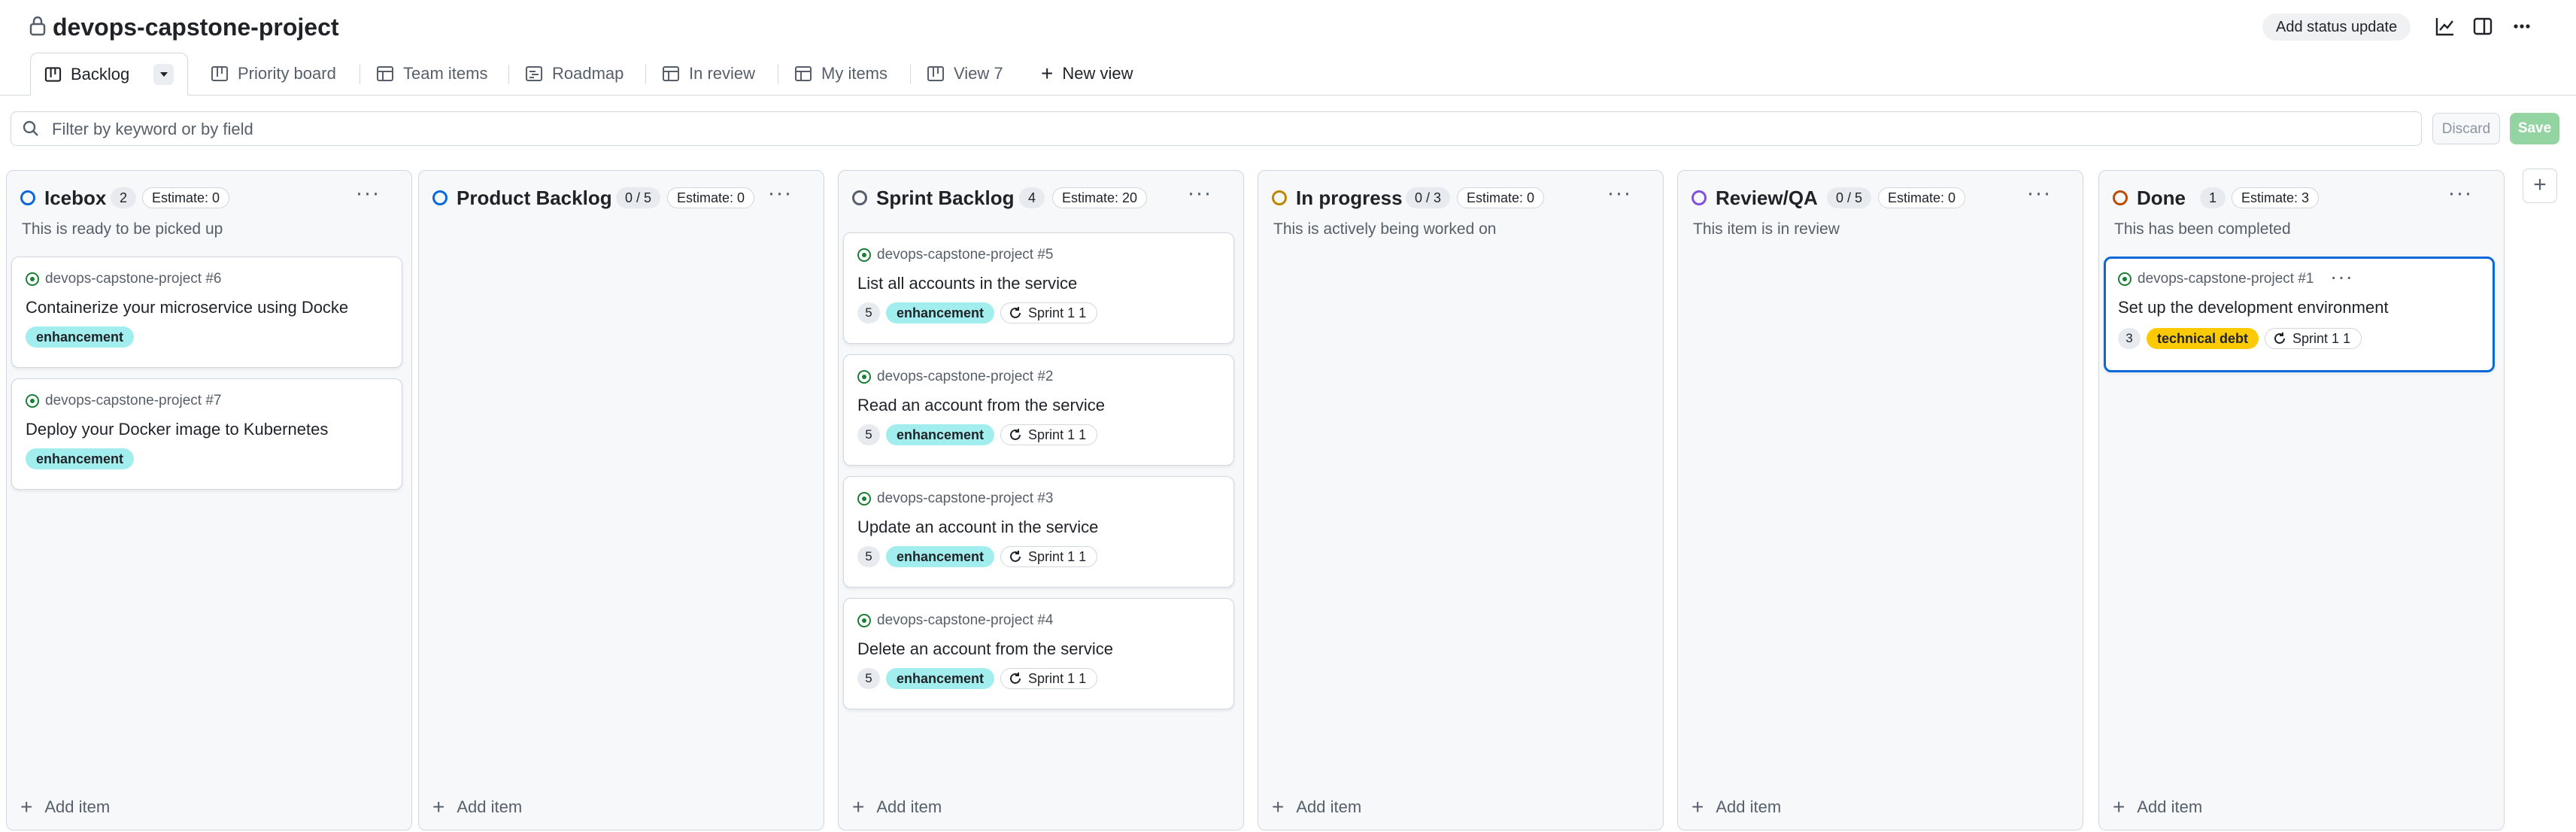  Describe the element at coordinates (1037, 406) in the screenshot. I see `card-title: Read an account from the service` at that location.